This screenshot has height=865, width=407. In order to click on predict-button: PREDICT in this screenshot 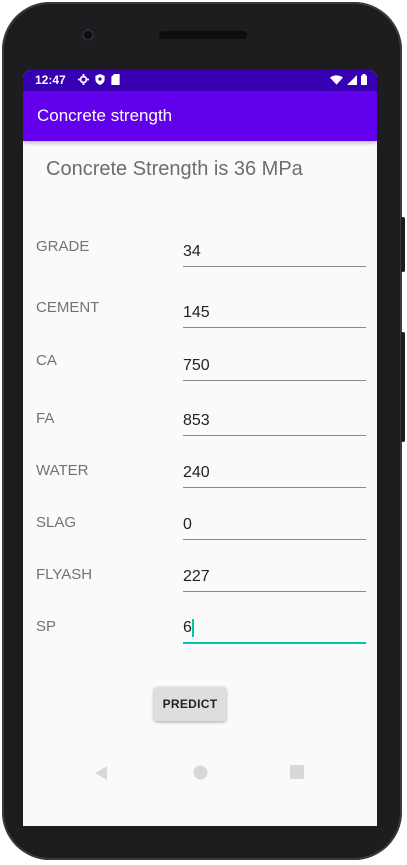, I will do `click(190, 704)`.